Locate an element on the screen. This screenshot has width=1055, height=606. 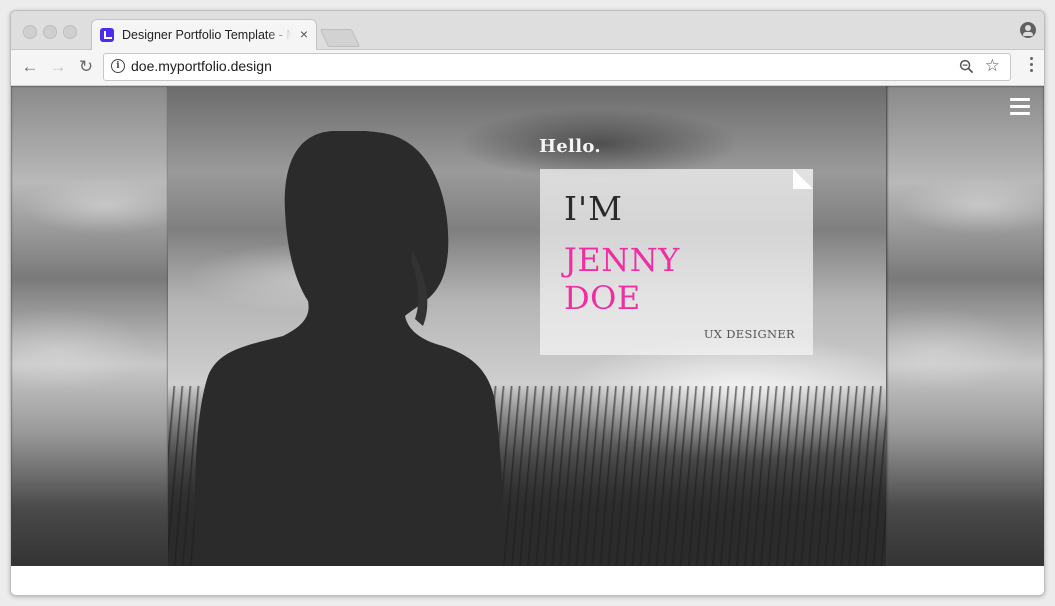
greeting-text: Hello. is located at coordinates (570, 146).